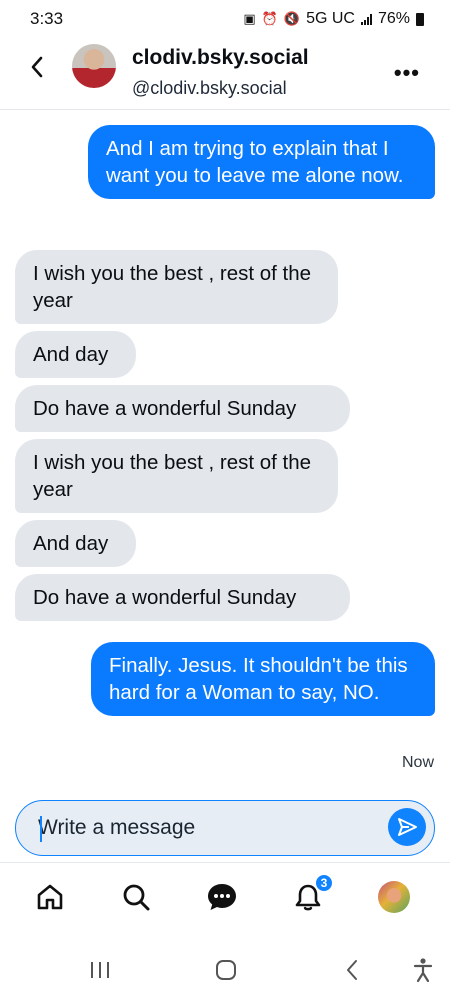 The height and width of the screenshot is (1000, 450). I want to click on signal-icon, so click(366, 19).